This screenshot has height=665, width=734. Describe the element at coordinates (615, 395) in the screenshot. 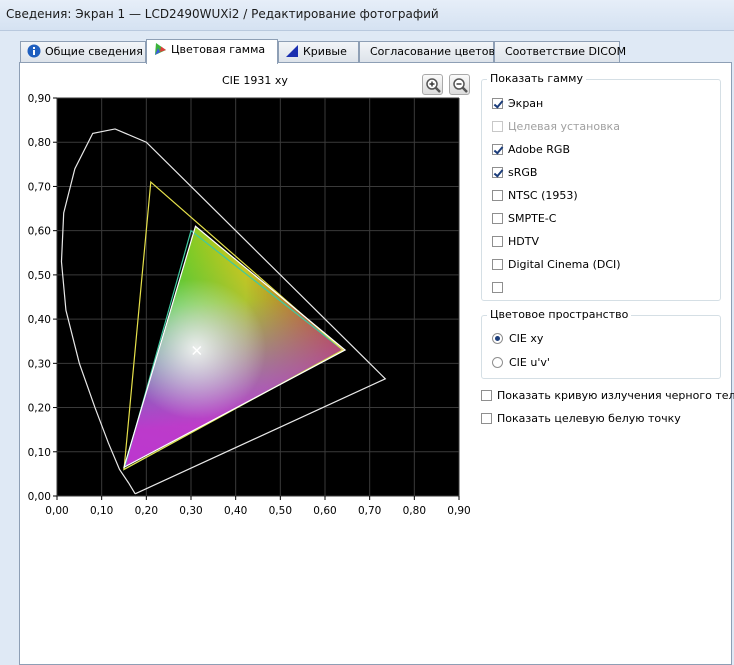

I see `option-label: Показать кривую излучения черного тела` at that location.